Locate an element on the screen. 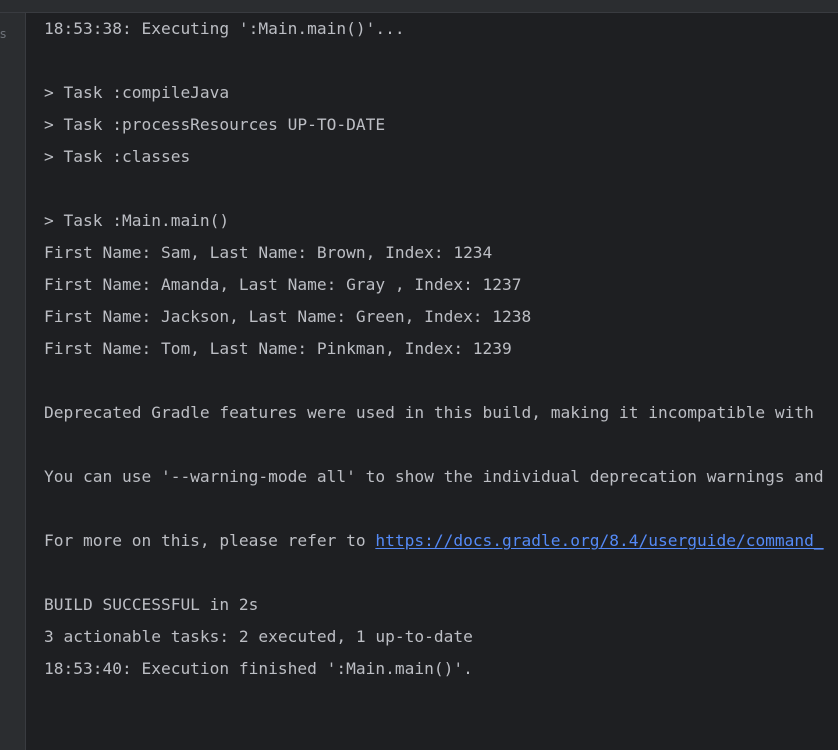 This screenshot has height=750, width=838. console-line-task-main: > Task :Main.main() is located at coordinates (137, 220).